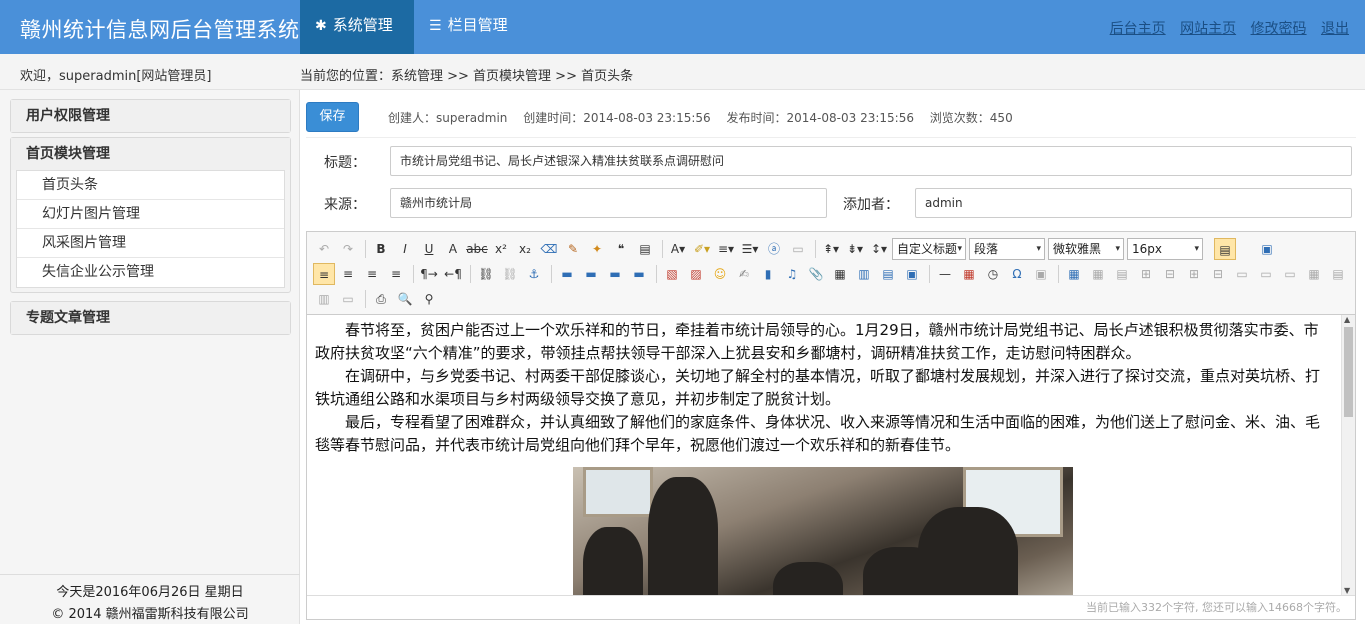  Describe the element at coordinates (429, 274) in the screenshot. I see `ltr-icon: ¶→` at that location.